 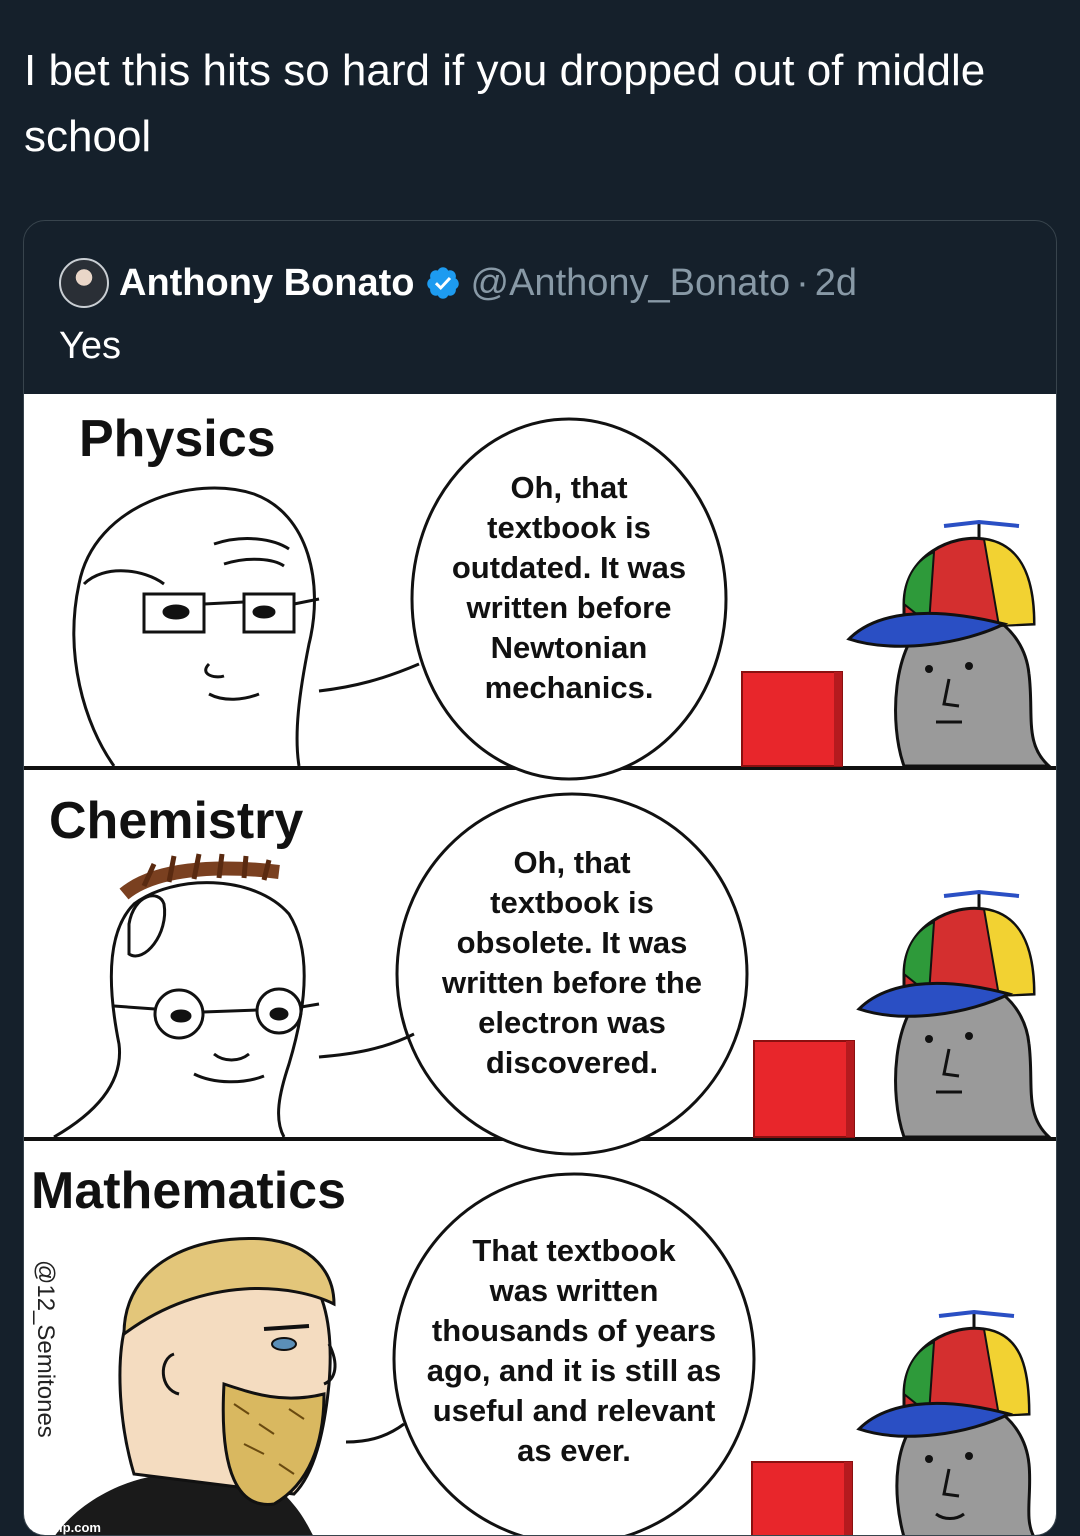 What do you see at coordinates (574, 1330) in the screenshot?
I see `svg-text: thousands of years` at bounding box center [574, 1330].